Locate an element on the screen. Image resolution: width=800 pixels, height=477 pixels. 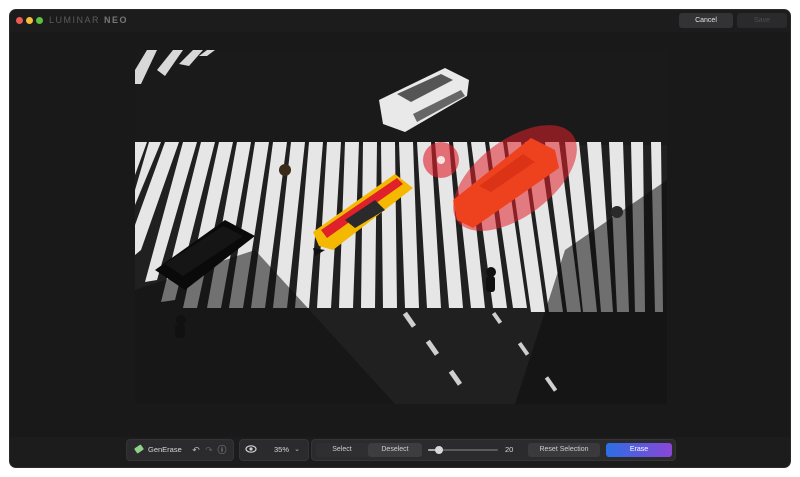
zoom-window-button is located at coordinates (39, 20).